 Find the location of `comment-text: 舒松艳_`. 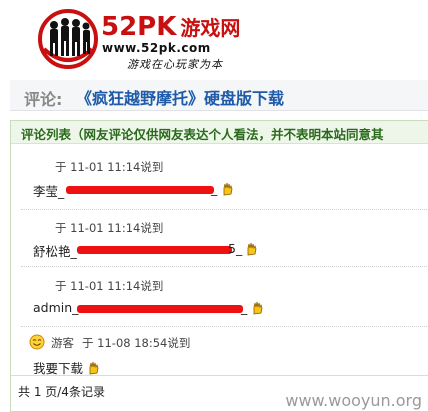

comment-text: 舒松艳_ is located at coordinates (55, 250).